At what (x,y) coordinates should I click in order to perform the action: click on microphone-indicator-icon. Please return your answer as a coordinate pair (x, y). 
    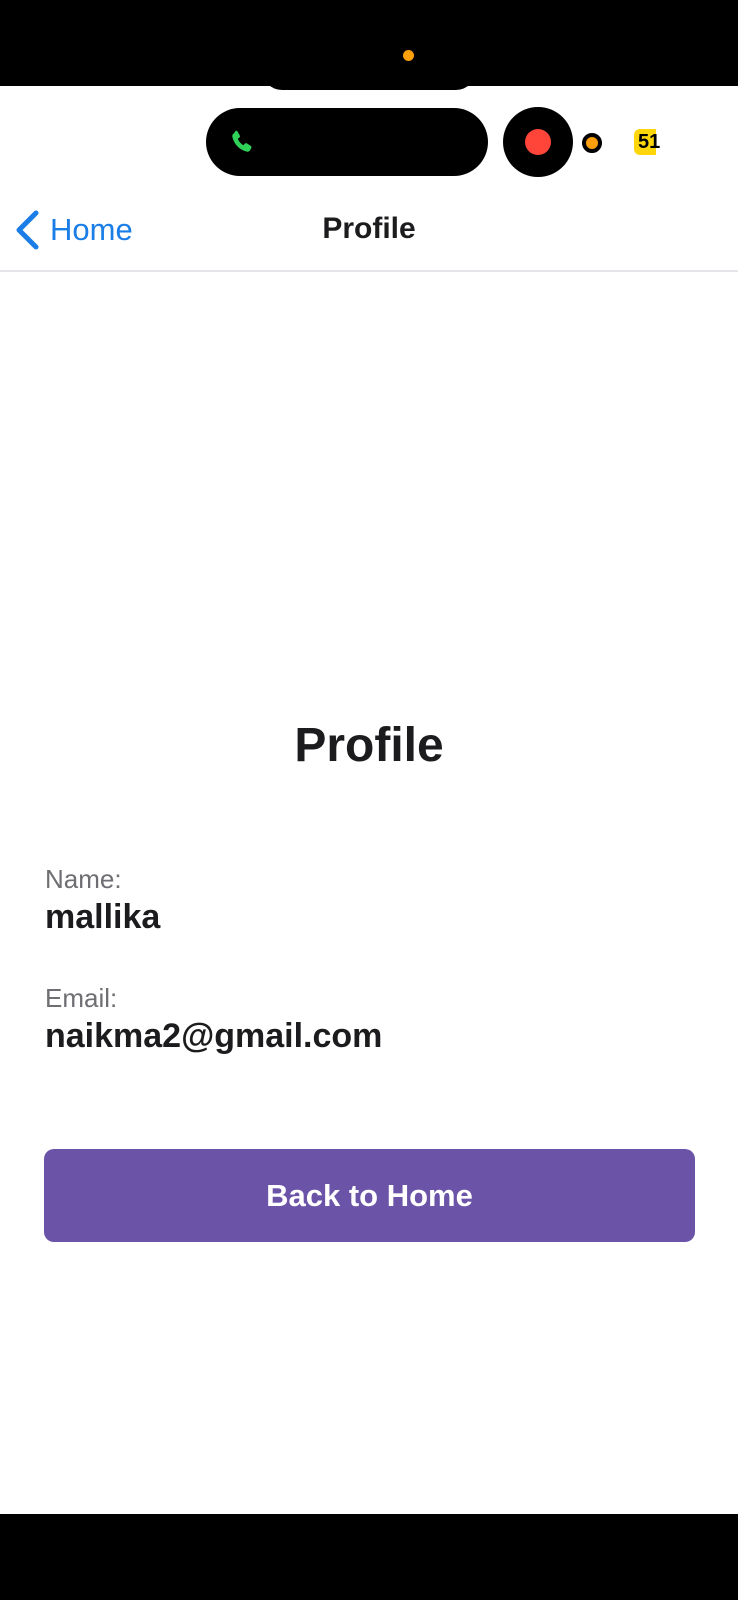
    Looking at the image, I should click on (592, 143).